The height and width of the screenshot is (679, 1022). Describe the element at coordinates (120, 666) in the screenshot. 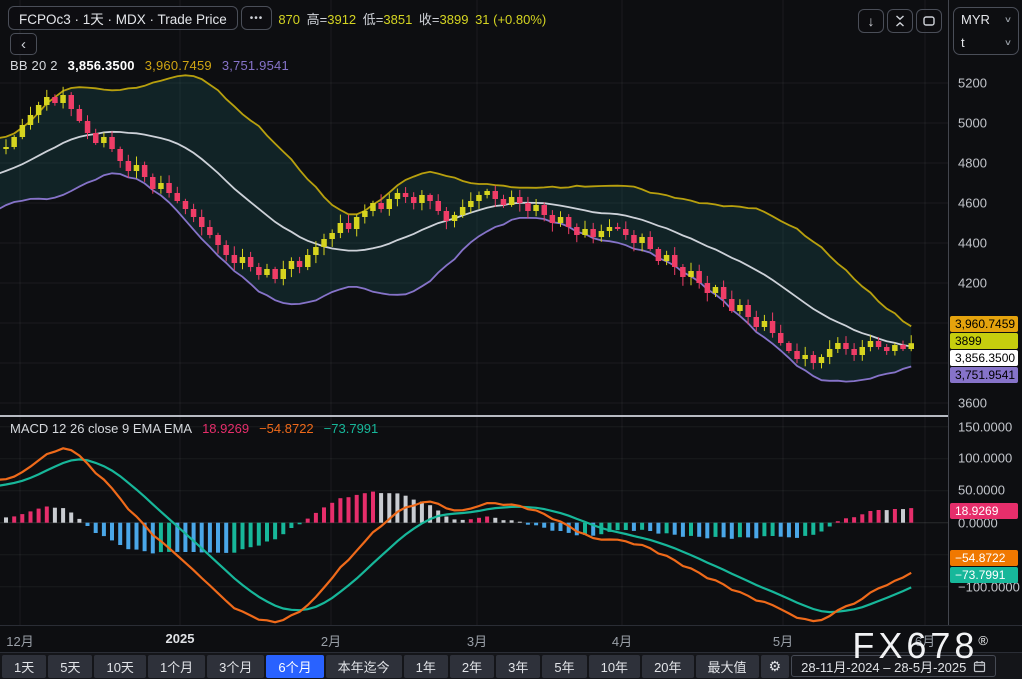

I see `range-button-10天: 10天` at that location.